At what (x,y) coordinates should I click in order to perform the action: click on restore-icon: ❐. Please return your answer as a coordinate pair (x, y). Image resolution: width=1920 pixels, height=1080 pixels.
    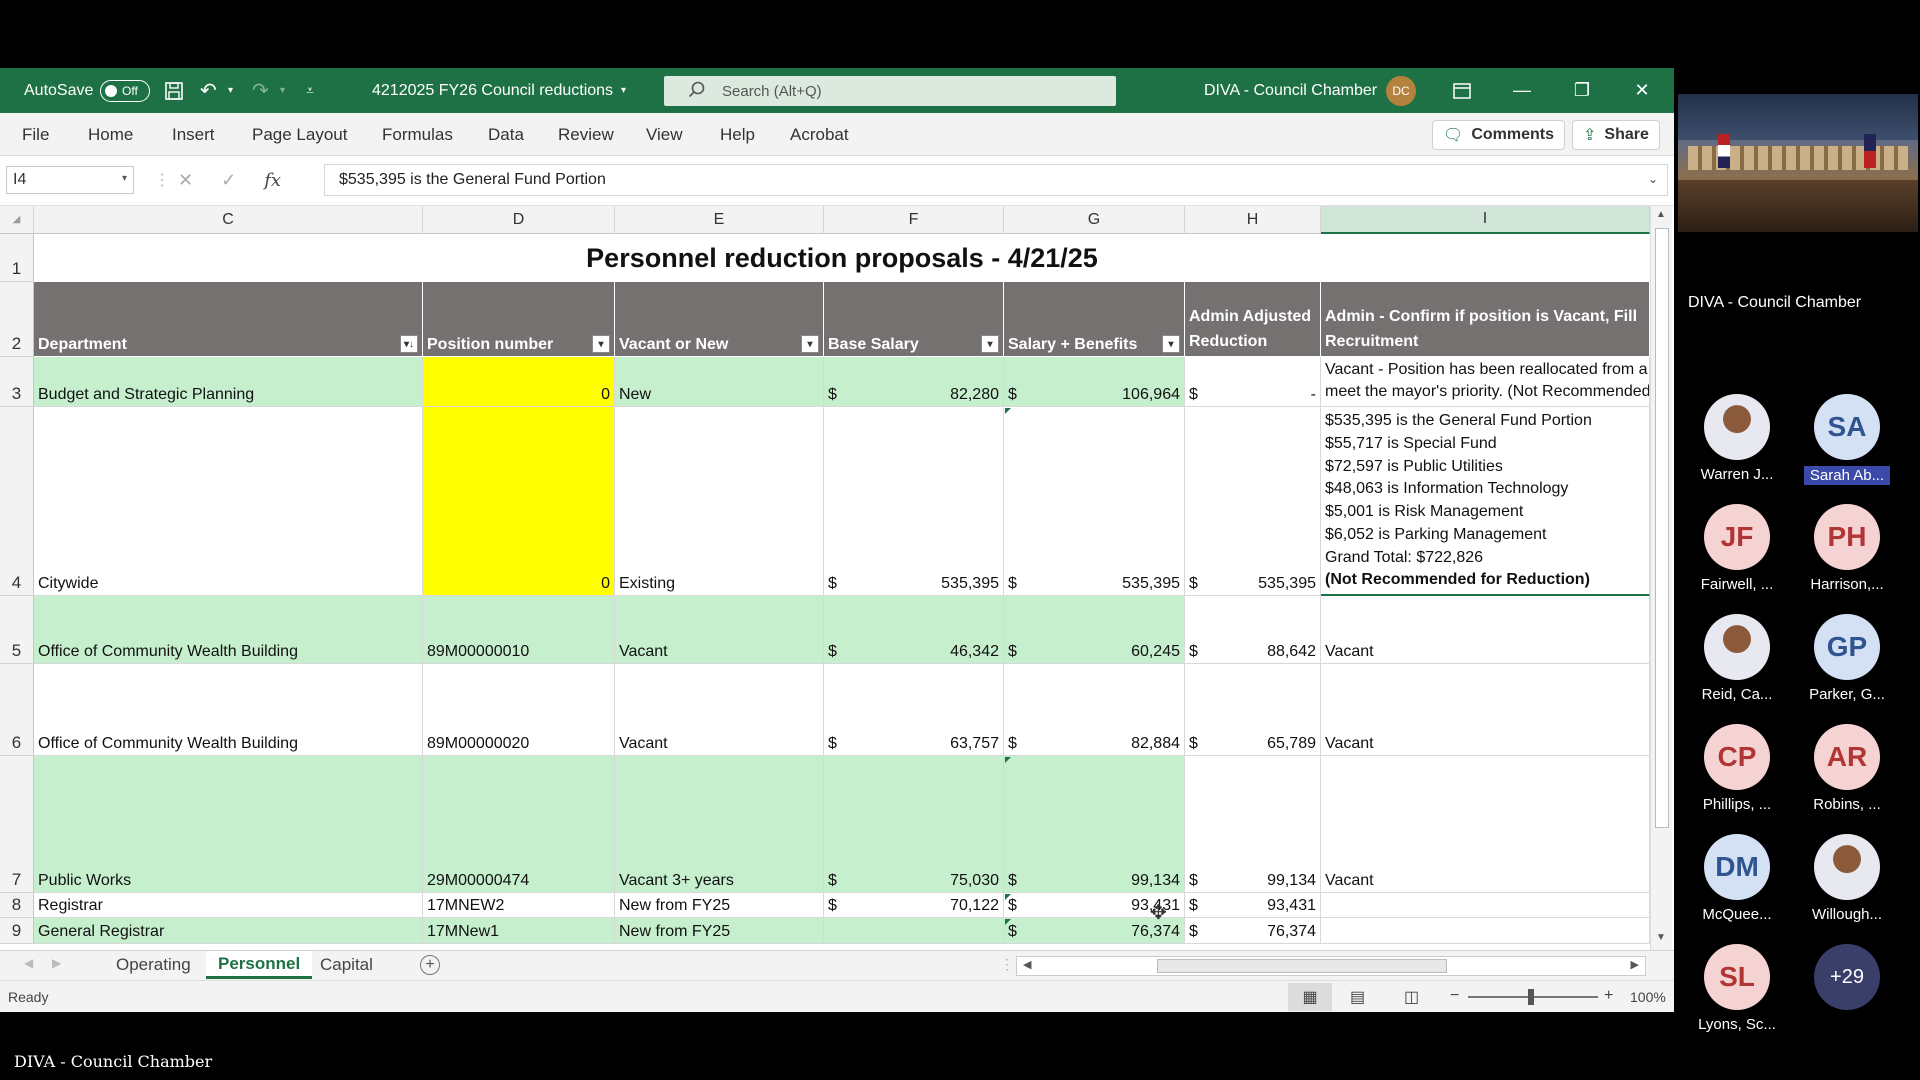
    Looking at the image, I should click on (1582, 90).